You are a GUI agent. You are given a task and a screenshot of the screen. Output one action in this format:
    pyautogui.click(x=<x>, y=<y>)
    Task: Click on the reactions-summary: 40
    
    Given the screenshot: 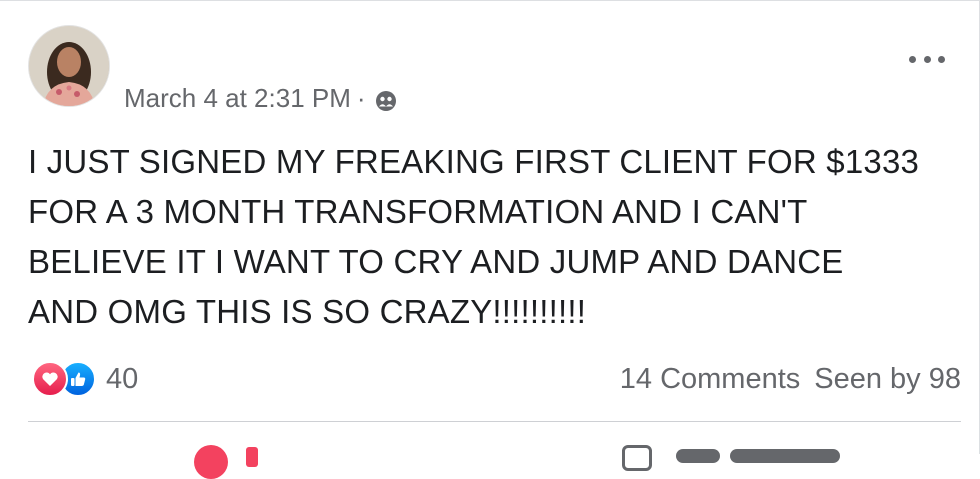 What is the action you would take?
    pyautogui.click(x=85, y=379)
    